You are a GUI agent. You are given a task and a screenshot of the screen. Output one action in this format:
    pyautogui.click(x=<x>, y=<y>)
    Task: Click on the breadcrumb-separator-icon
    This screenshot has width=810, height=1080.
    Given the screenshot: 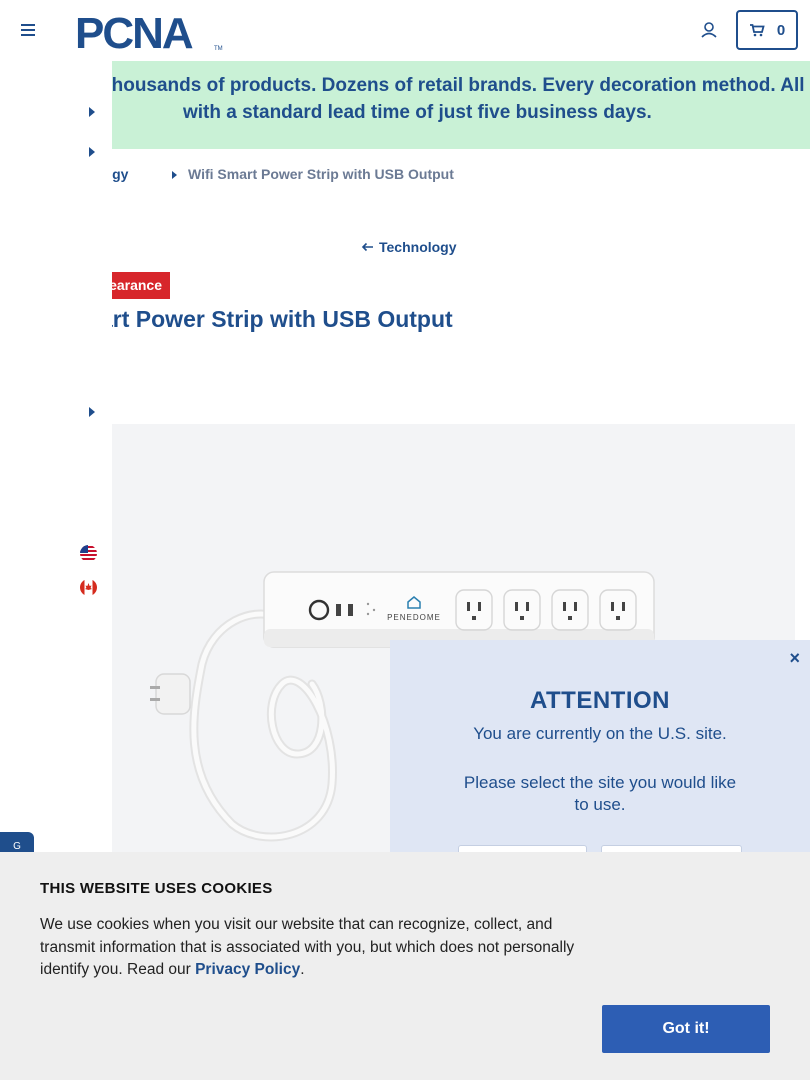 What is the action you would take?
    pyautogui.click(x=174, y=175)
    